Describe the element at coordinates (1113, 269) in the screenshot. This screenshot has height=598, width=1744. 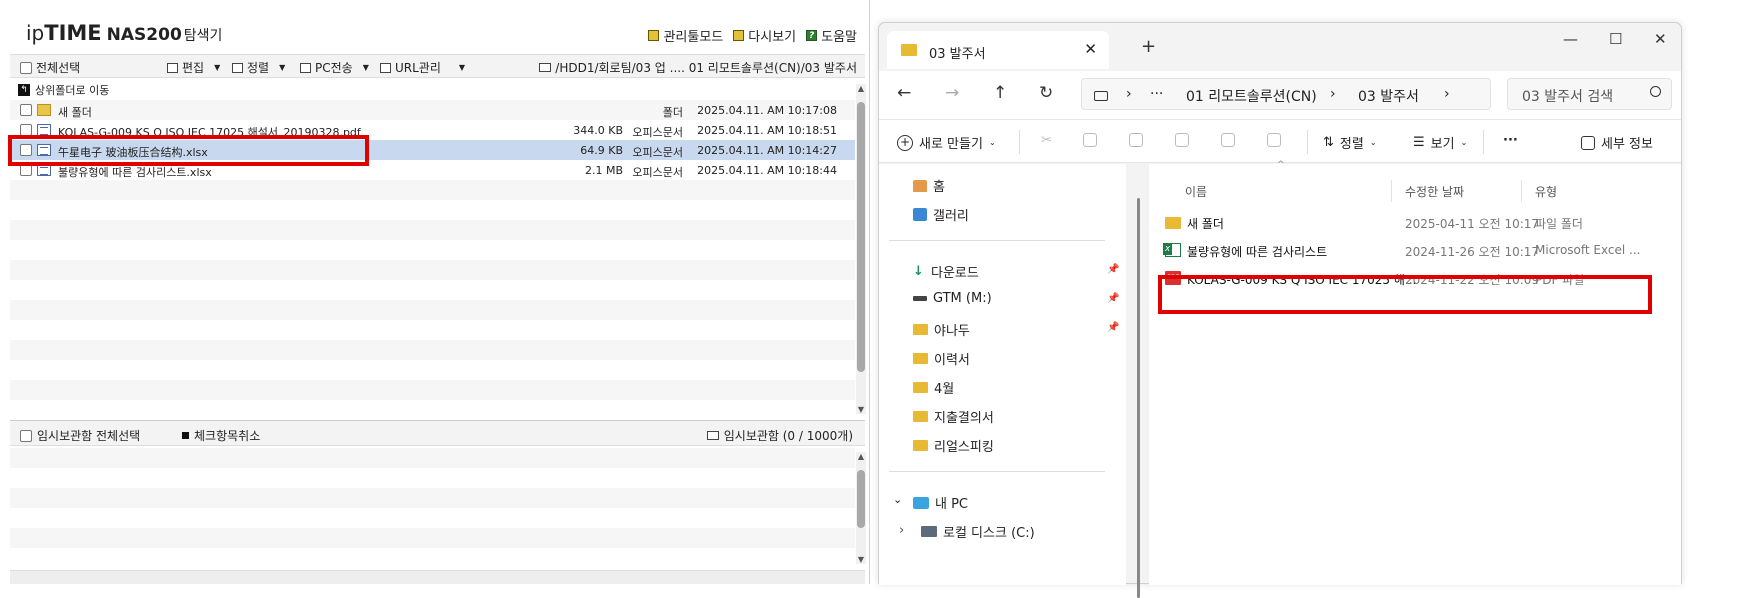
I see `pin-icon: 📌` at that location.